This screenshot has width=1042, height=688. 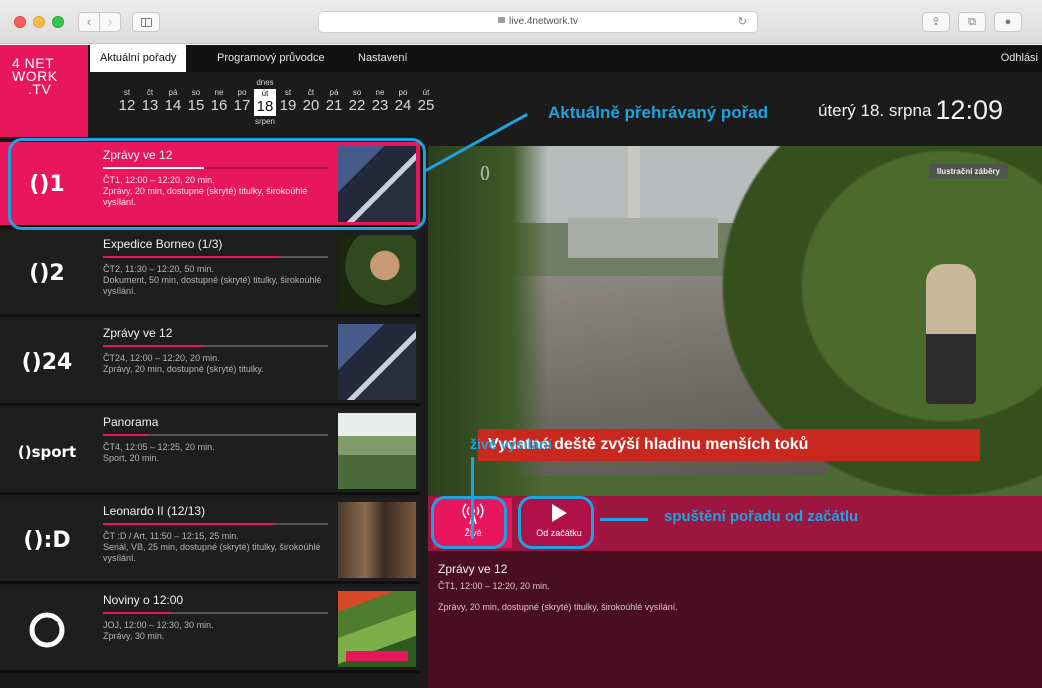 I want to click on tabs-icon: ⧉, so click(x=972, y=22).